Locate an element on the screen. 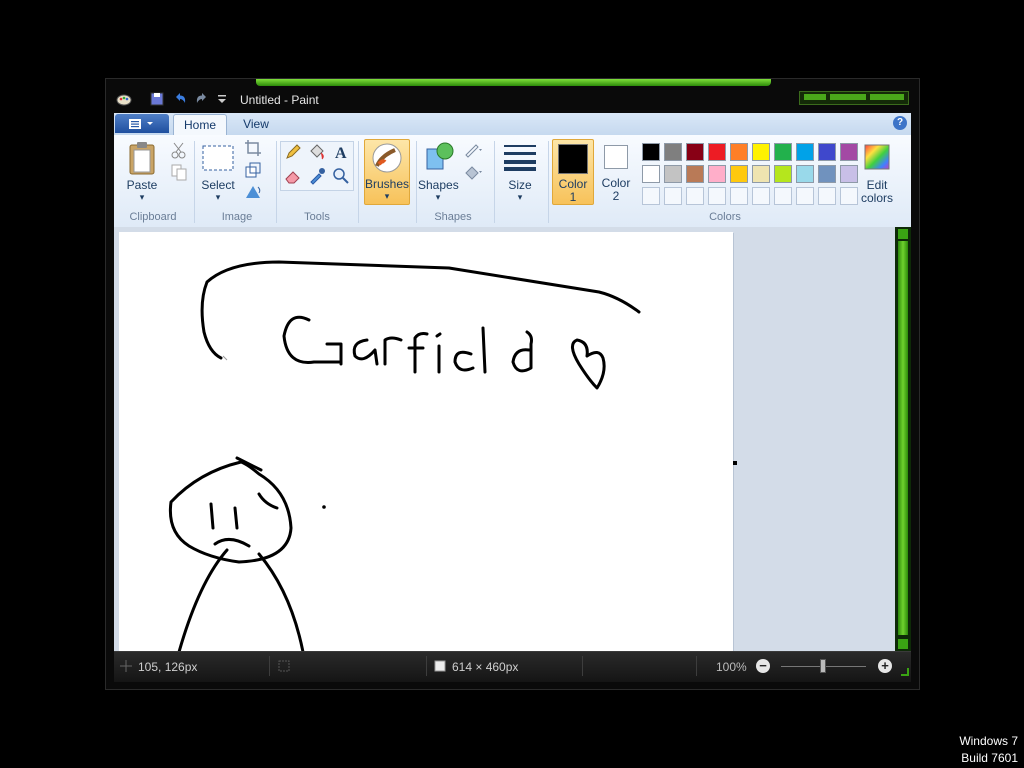 This screenshot has width=1024, height=768. color1-swatch is located at coordinates (573, 159).